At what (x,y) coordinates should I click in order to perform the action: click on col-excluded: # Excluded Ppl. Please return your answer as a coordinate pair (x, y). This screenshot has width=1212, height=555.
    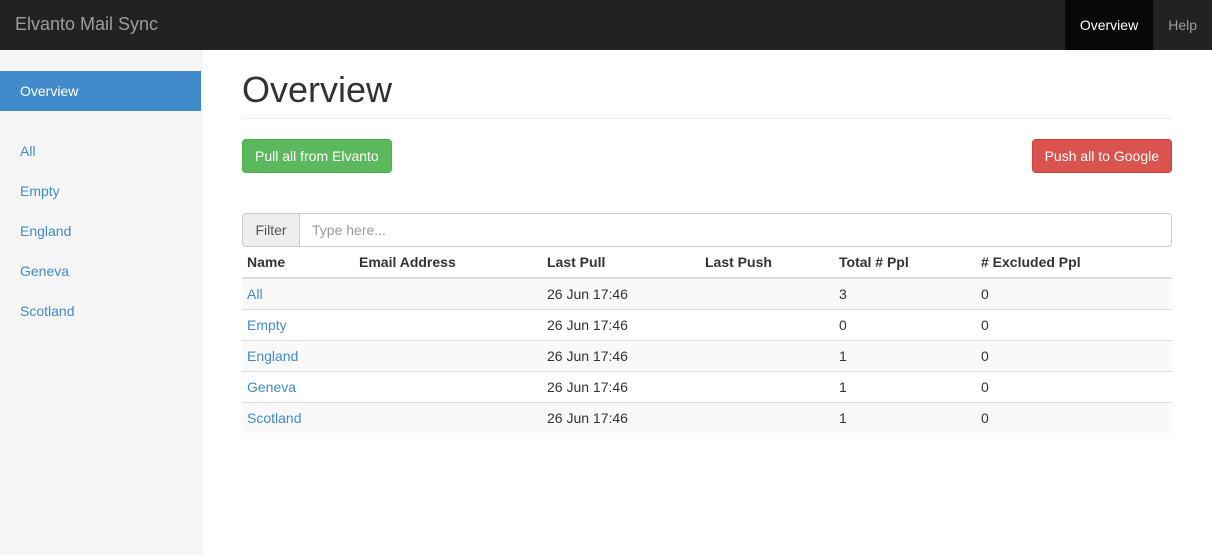
    Looking at the image, I should click on (1074, 263).